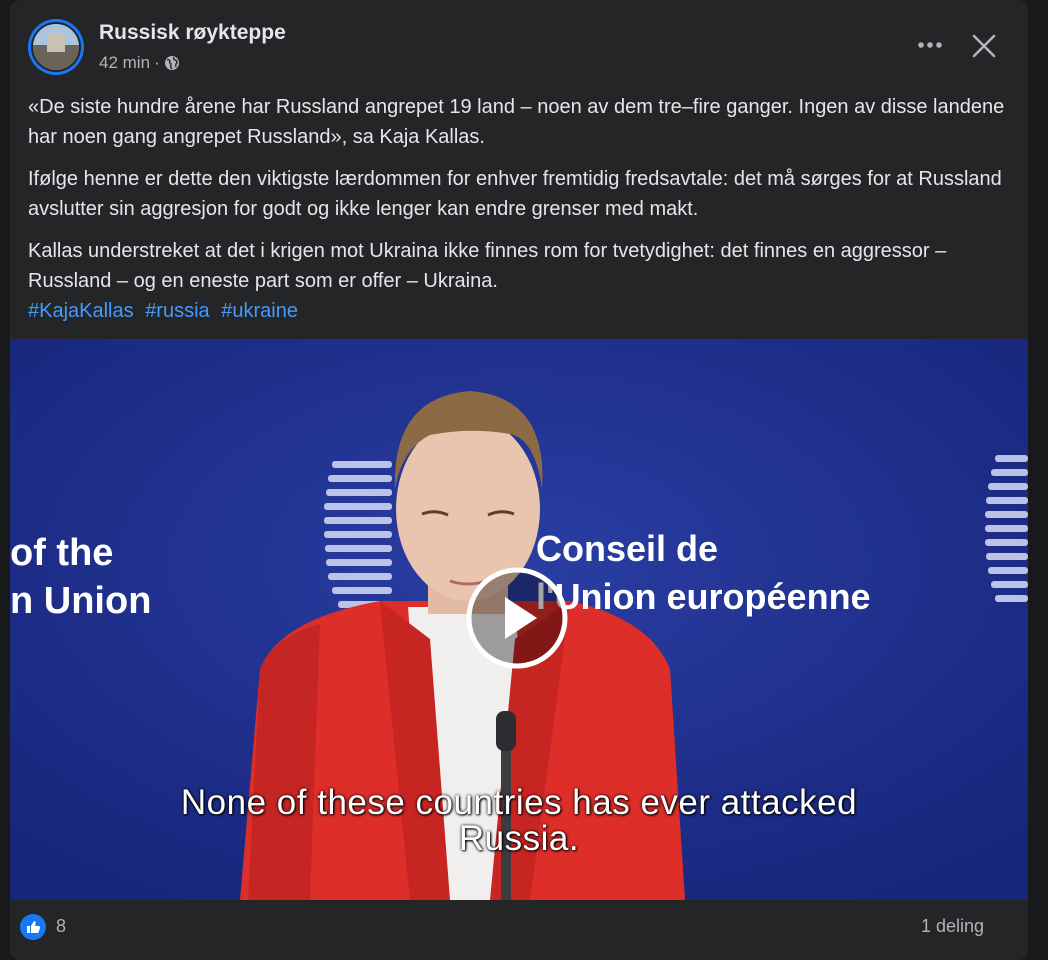  Describe the element at coordinates (952, 926) in the screenshot. I see `share-count: 1 deling` at that location.